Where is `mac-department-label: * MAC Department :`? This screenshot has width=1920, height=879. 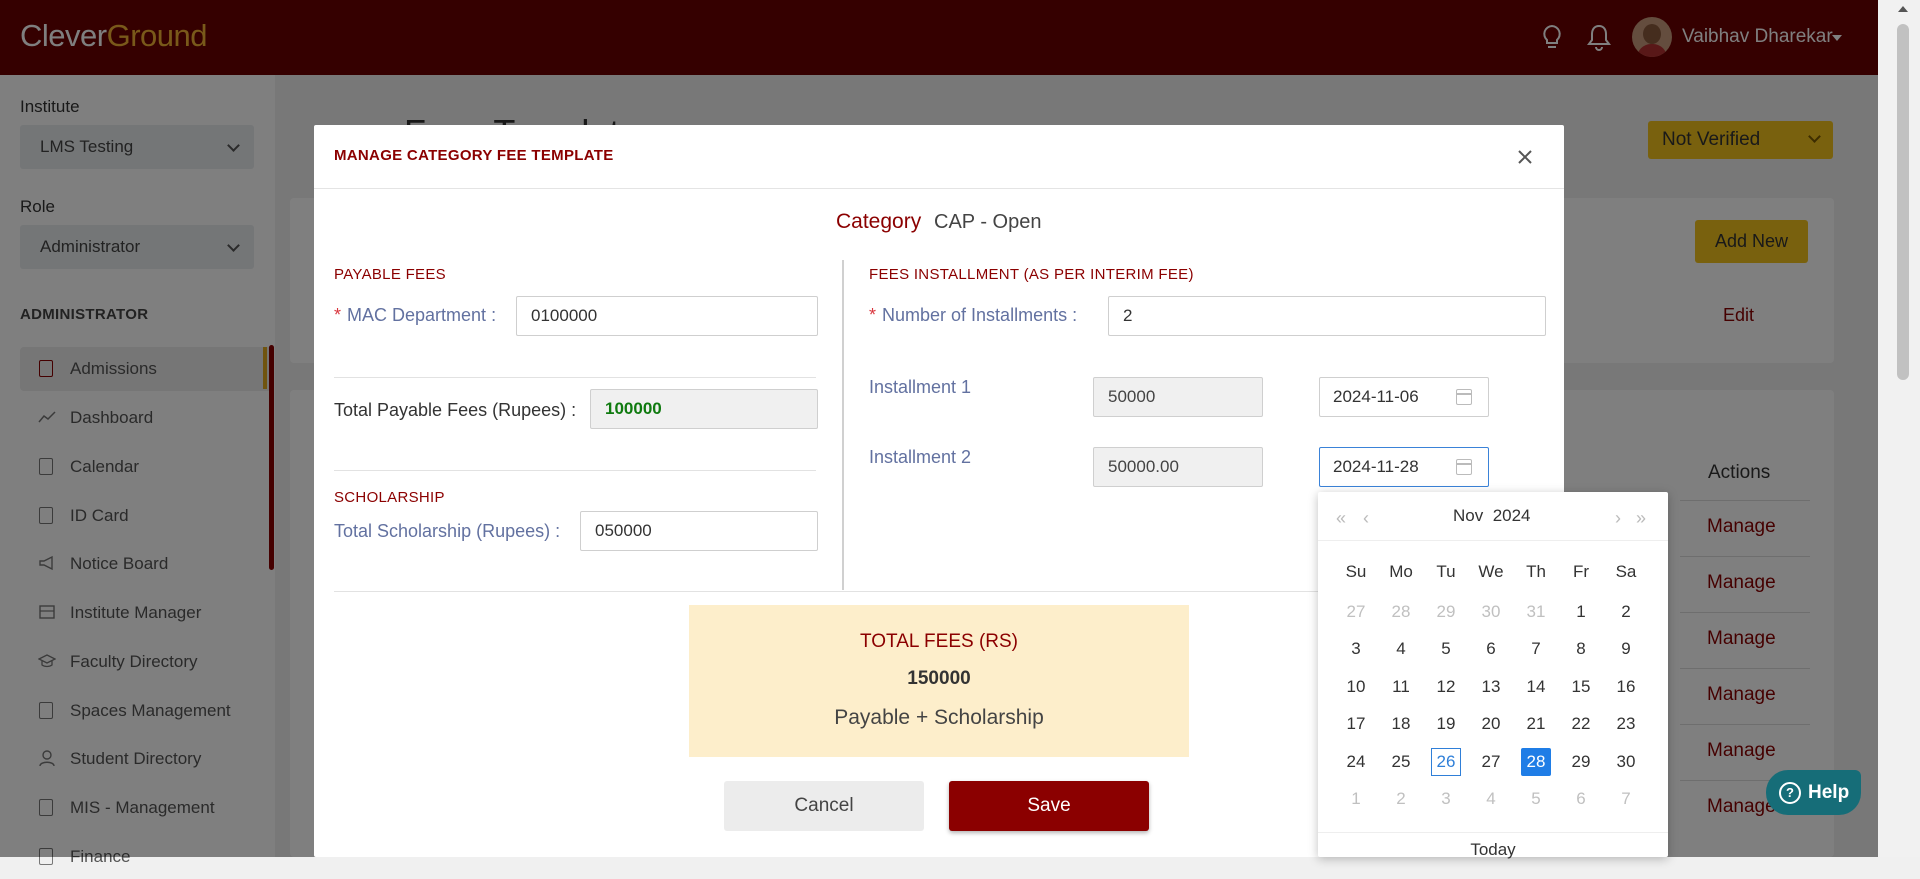 mac-department-label: * MAC Department : is located at coordinates (415, 315).